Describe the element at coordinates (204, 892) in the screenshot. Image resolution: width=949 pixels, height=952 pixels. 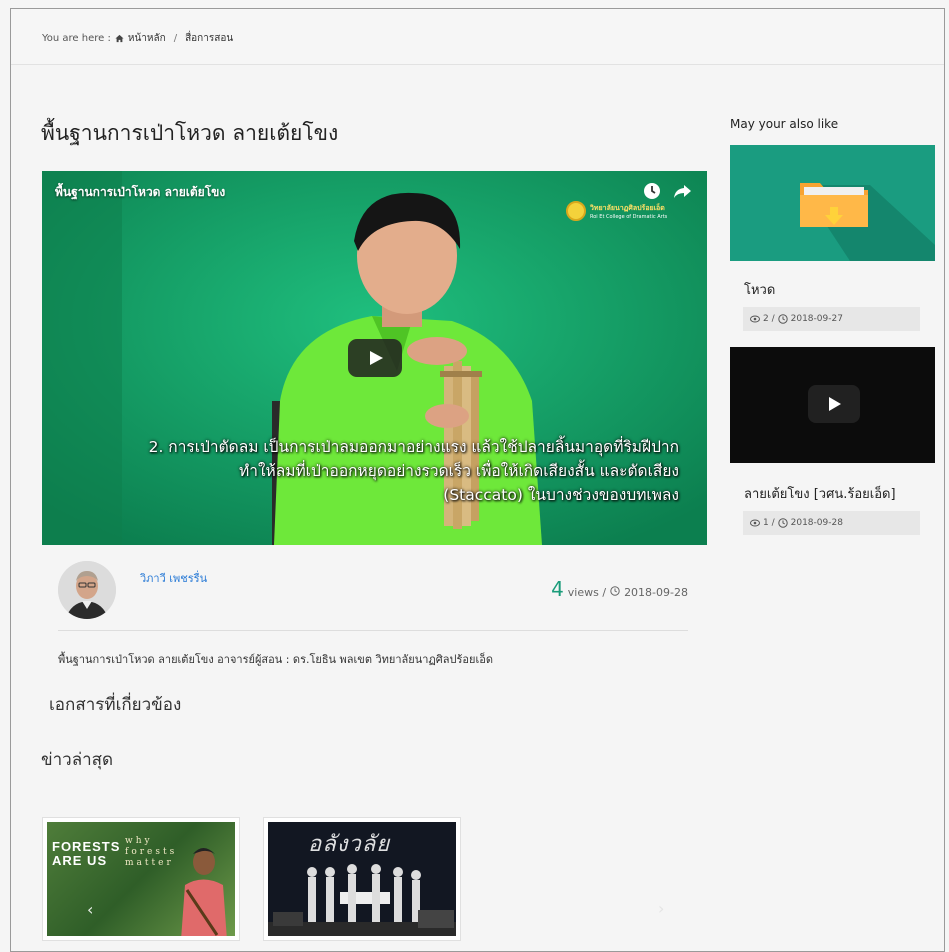
I see `news-person-image` at that location.